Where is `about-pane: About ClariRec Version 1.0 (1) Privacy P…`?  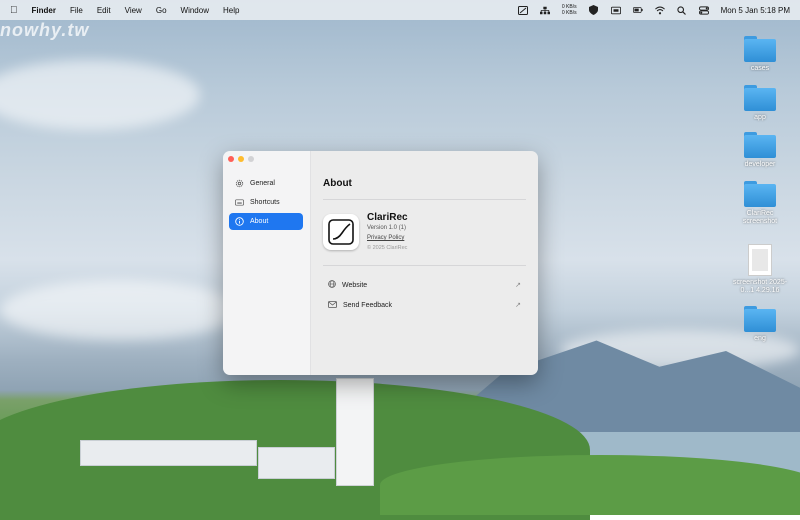 about-pane: About ClariRec Version 1.0 (1) Privacy P… is located at coordinates (424, 263).